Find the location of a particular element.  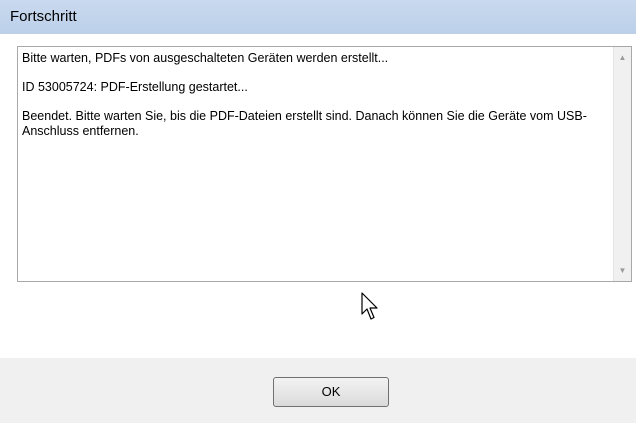

title-bar: Fortschritt is located at coordinates (318, 17).